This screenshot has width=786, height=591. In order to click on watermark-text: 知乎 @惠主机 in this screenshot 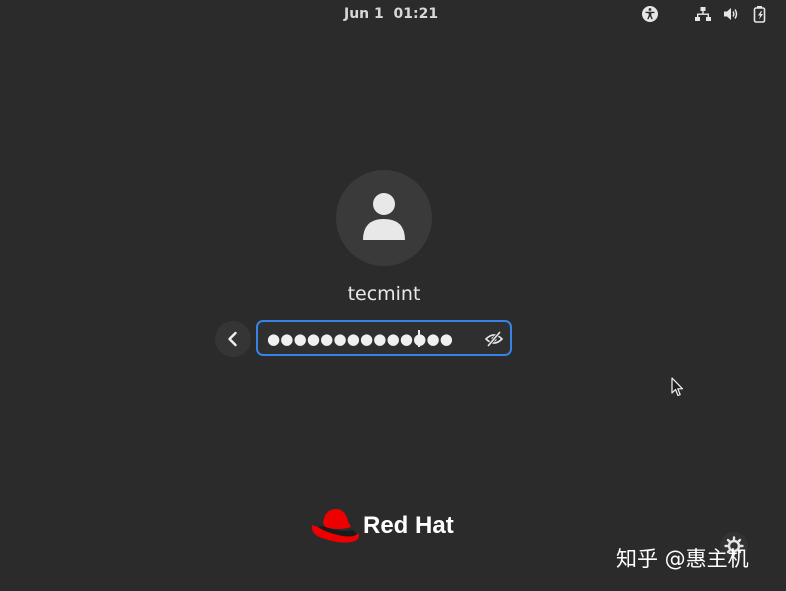, I will do `click(682, 559)`.